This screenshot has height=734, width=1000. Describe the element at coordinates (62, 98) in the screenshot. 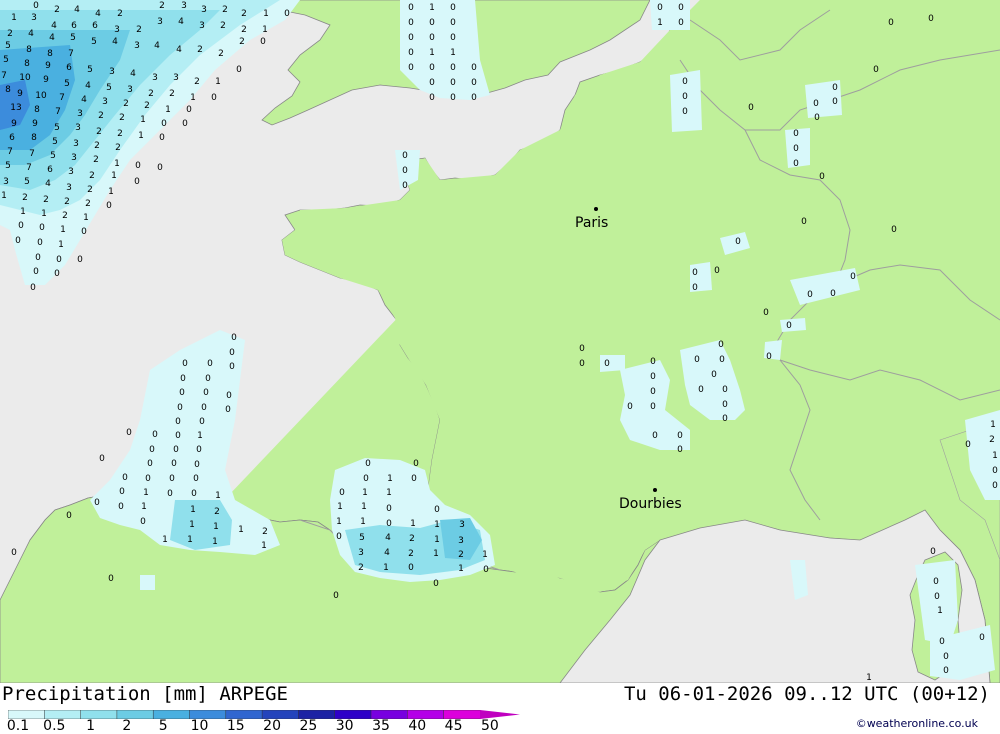

I see `precip-label: 7` at that location.